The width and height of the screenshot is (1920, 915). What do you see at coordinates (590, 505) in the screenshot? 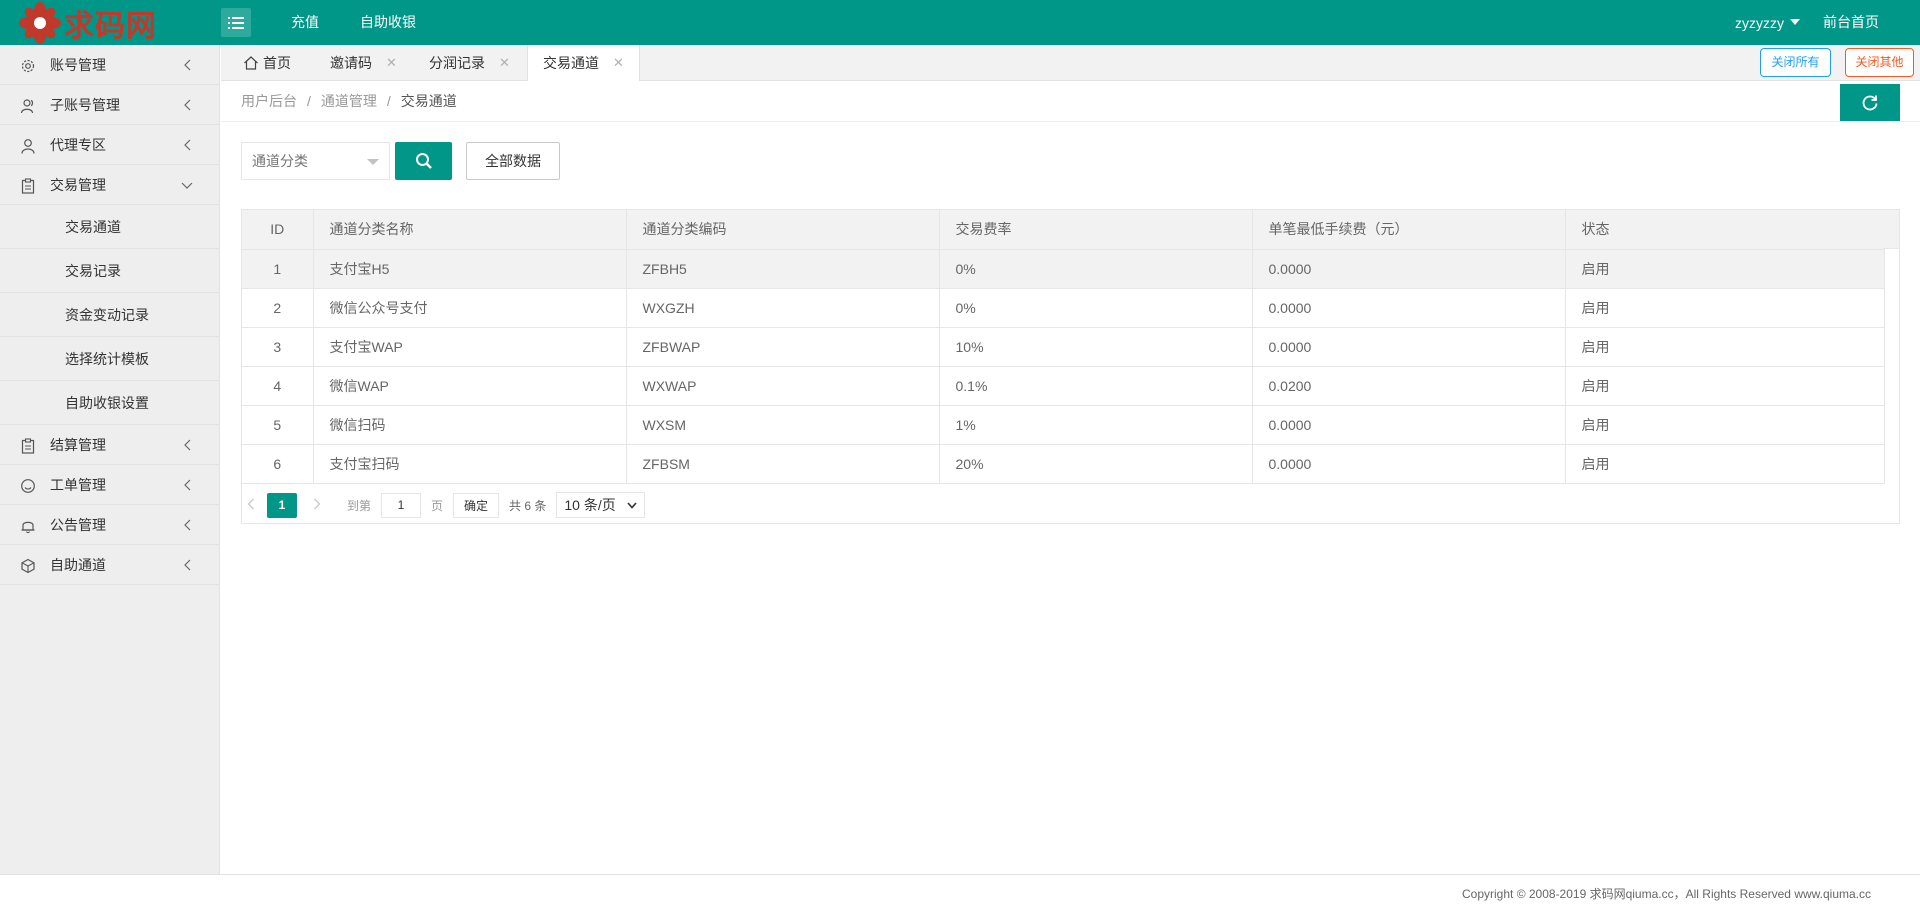
I see `page-size-value: 10 条/页` at bounding box center [590, 505].